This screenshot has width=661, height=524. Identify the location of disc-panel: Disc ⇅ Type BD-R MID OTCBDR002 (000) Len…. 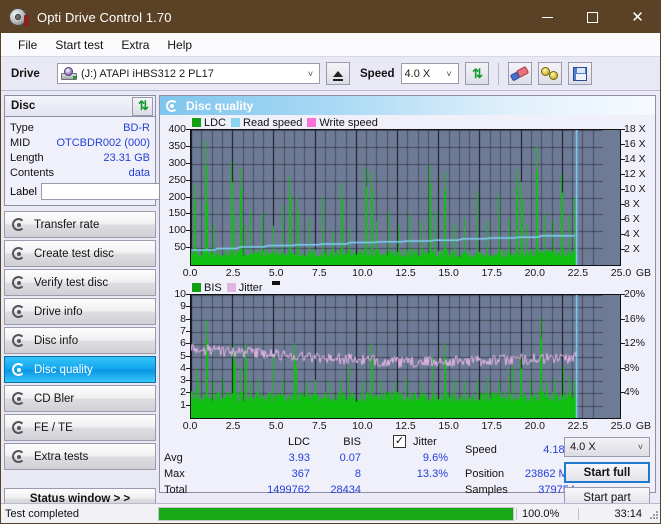
(123, 150).